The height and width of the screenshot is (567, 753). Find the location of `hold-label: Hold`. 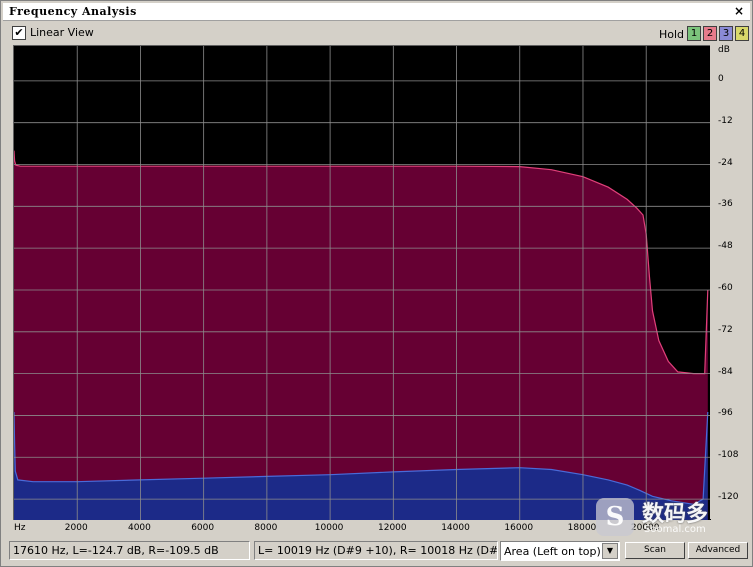

hold-label: Hold is located at coordinates (672, 34).